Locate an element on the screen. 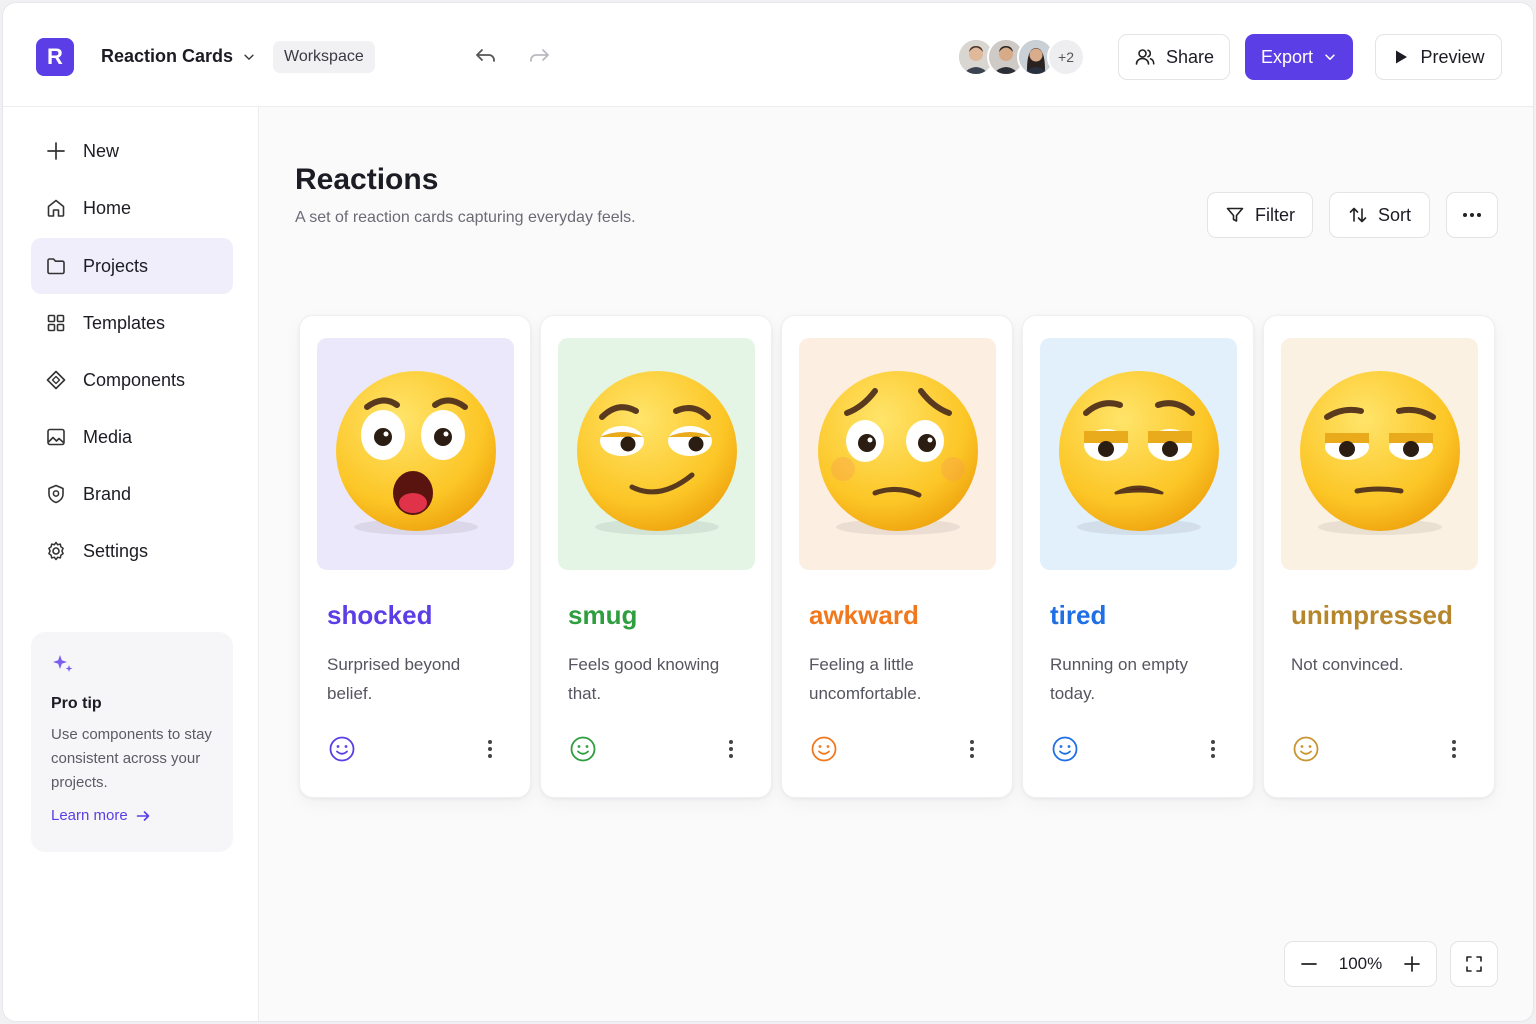  learn-more-label: Learn more is located at coordinates (89, 815).